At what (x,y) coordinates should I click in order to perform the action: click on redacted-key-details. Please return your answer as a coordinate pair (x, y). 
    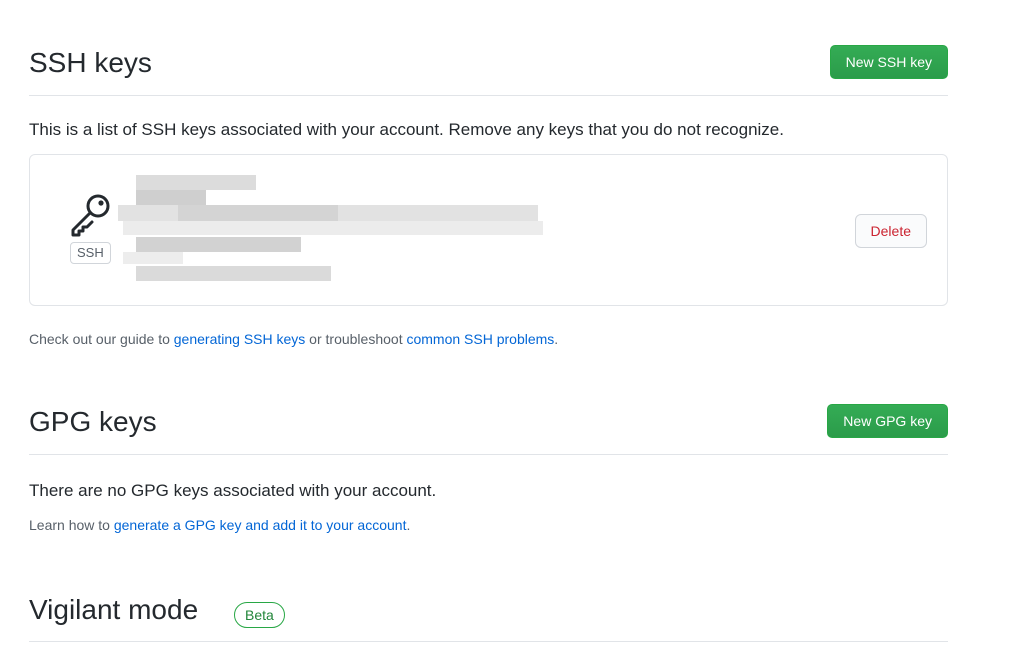
    Looking at the image, I should click on (333, 228).